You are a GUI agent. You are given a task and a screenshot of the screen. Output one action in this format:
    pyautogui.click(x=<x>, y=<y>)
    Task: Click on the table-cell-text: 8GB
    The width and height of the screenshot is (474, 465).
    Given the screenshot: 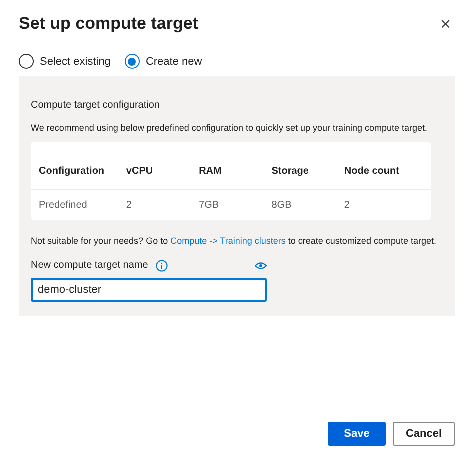 What is the action you would take?
    pyautogui.click(x=282, y=205)
    